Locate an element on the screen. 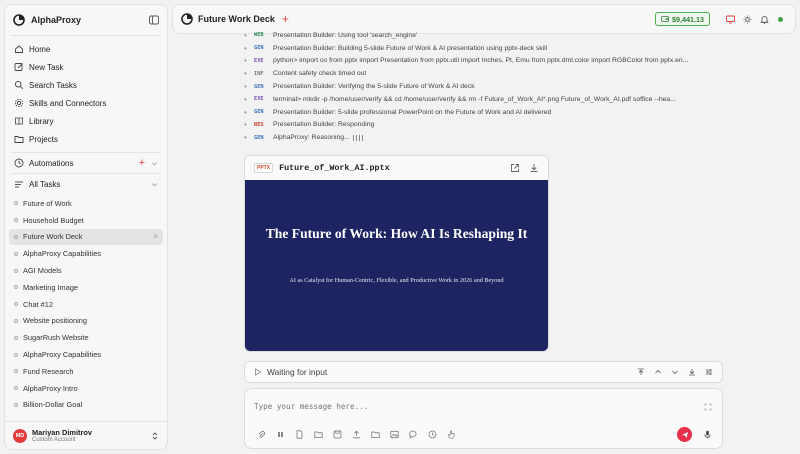 This screenshot has height=454, width=800. user-profile: MD Mariyan Dimitrov Custom Account is located at coordinates (86, 435).